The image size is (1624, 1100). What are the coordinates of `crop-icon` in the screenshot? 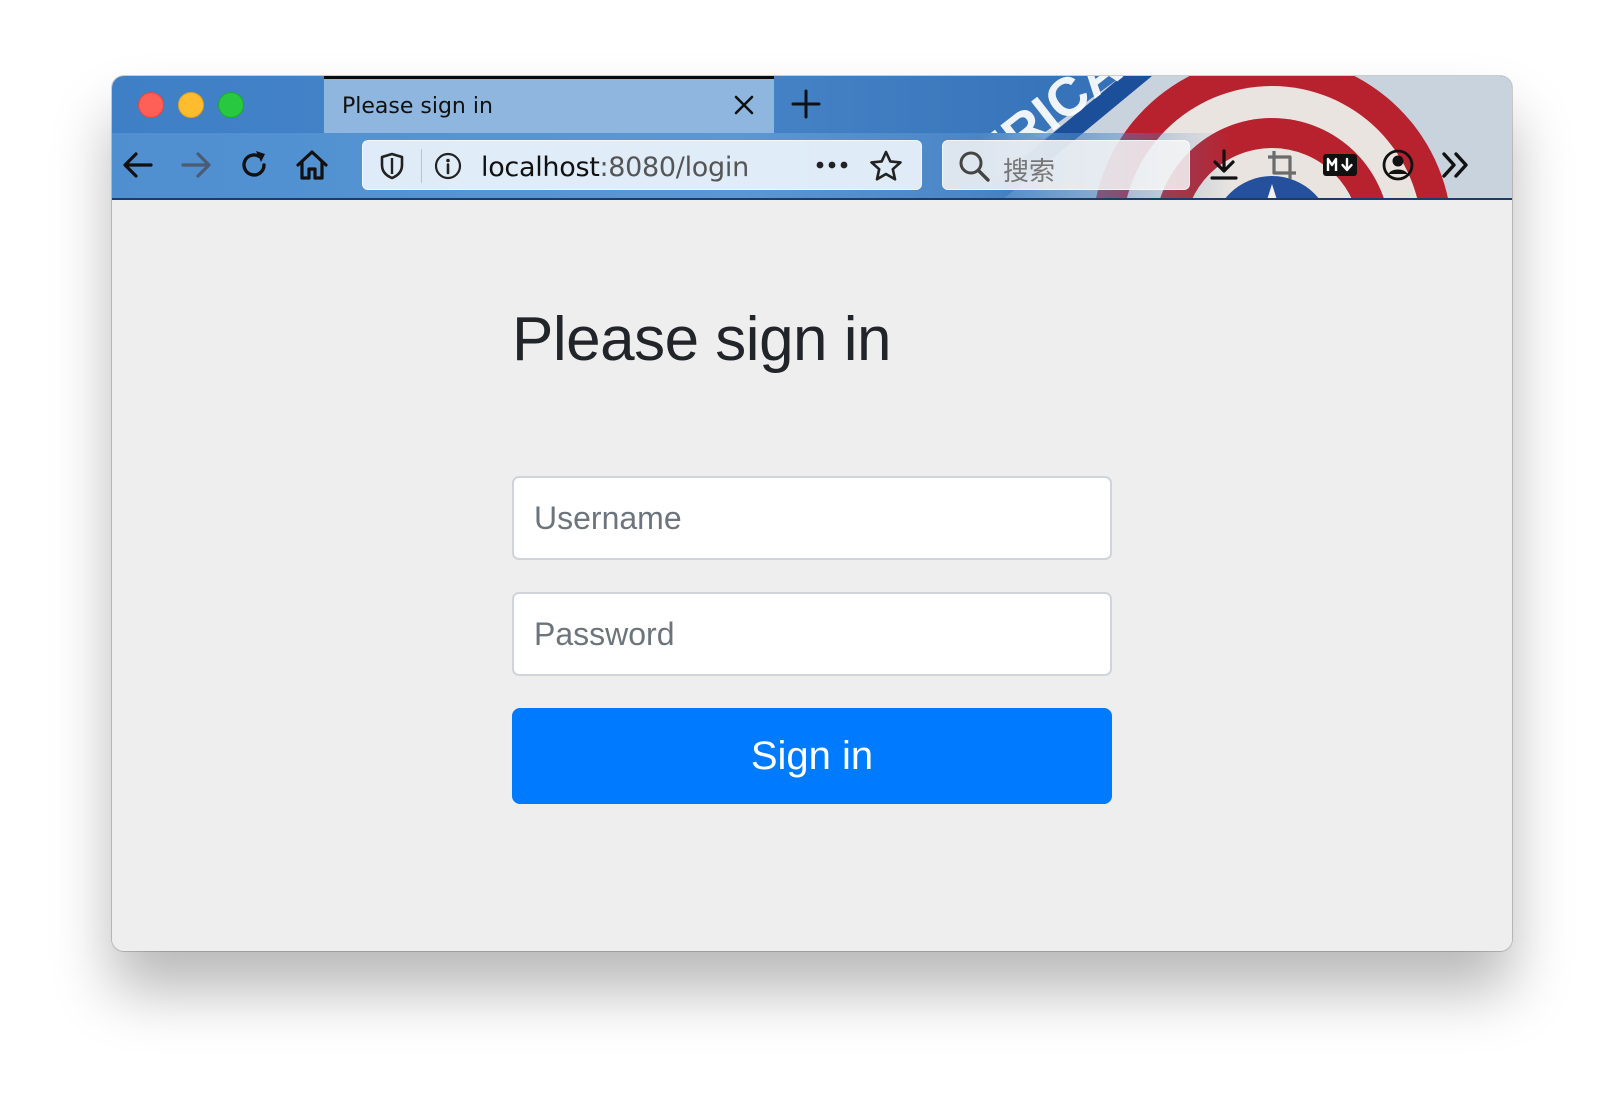 It's located at (1282, 165).